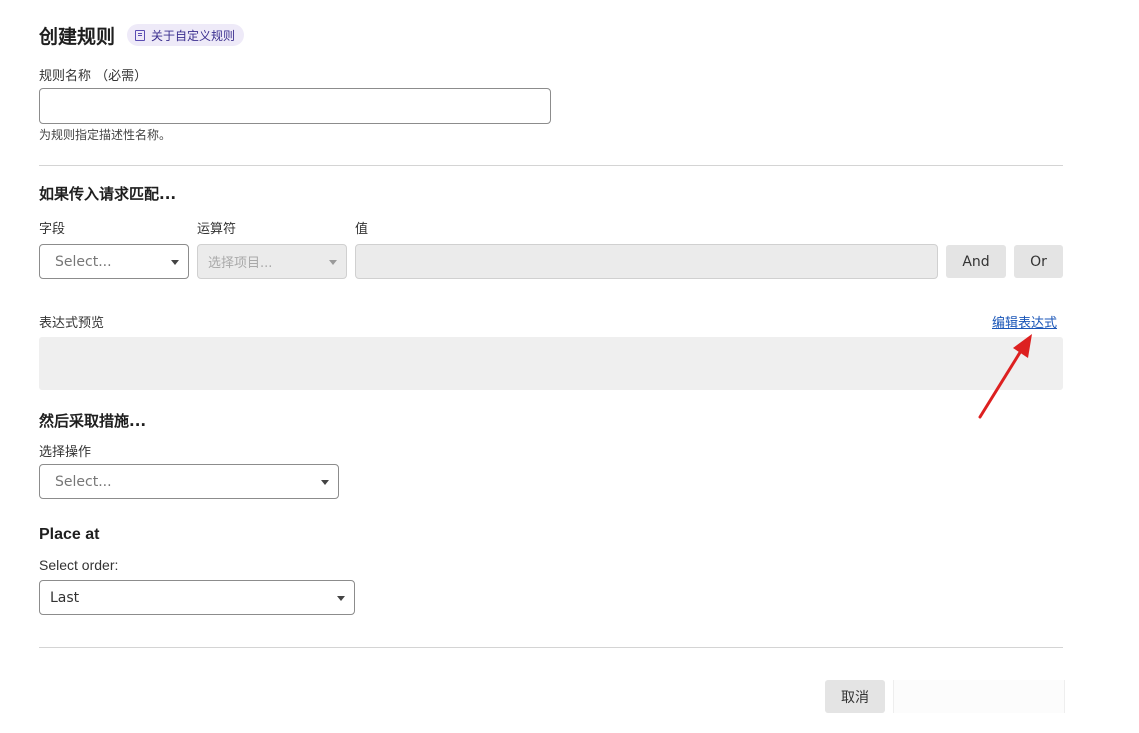 The height and width of the screenshot is (733, 1139). Describe the element at coordinates (105, 135) in the screenshot. I see `rule-name-help: 为规则指定描述性名称。` at that location.